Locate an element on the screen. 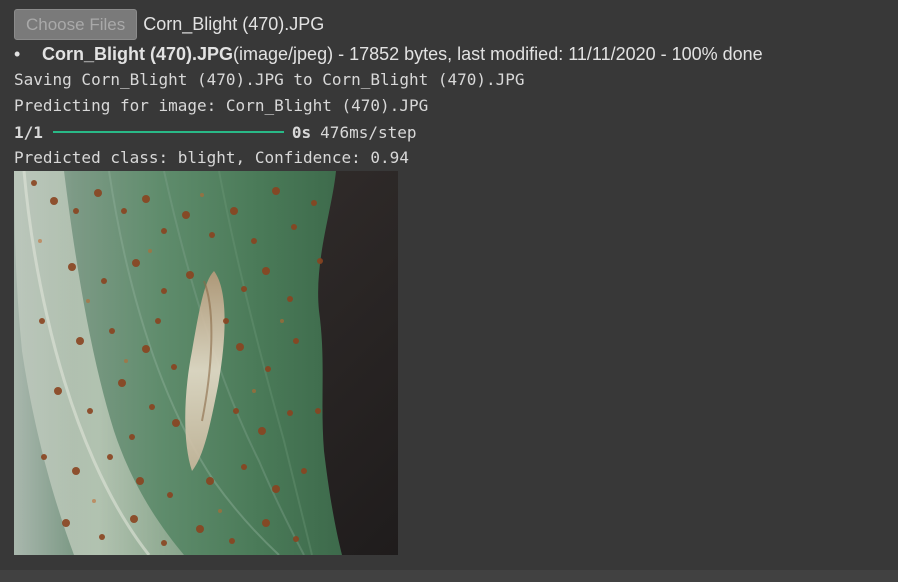 The image size is (898, 582). progress-time: 0s is located at coordinates (301, 132).